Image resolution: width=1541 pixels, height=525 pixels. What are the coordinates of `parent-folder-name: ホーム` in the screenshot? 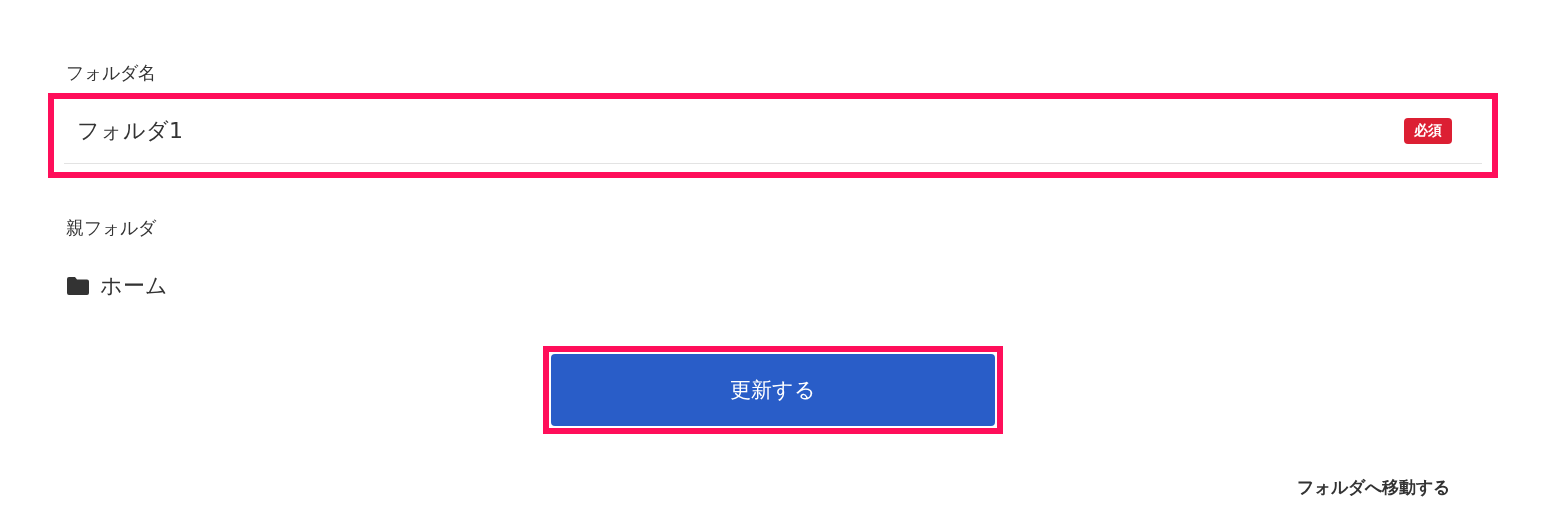 It's located at (134, 286).